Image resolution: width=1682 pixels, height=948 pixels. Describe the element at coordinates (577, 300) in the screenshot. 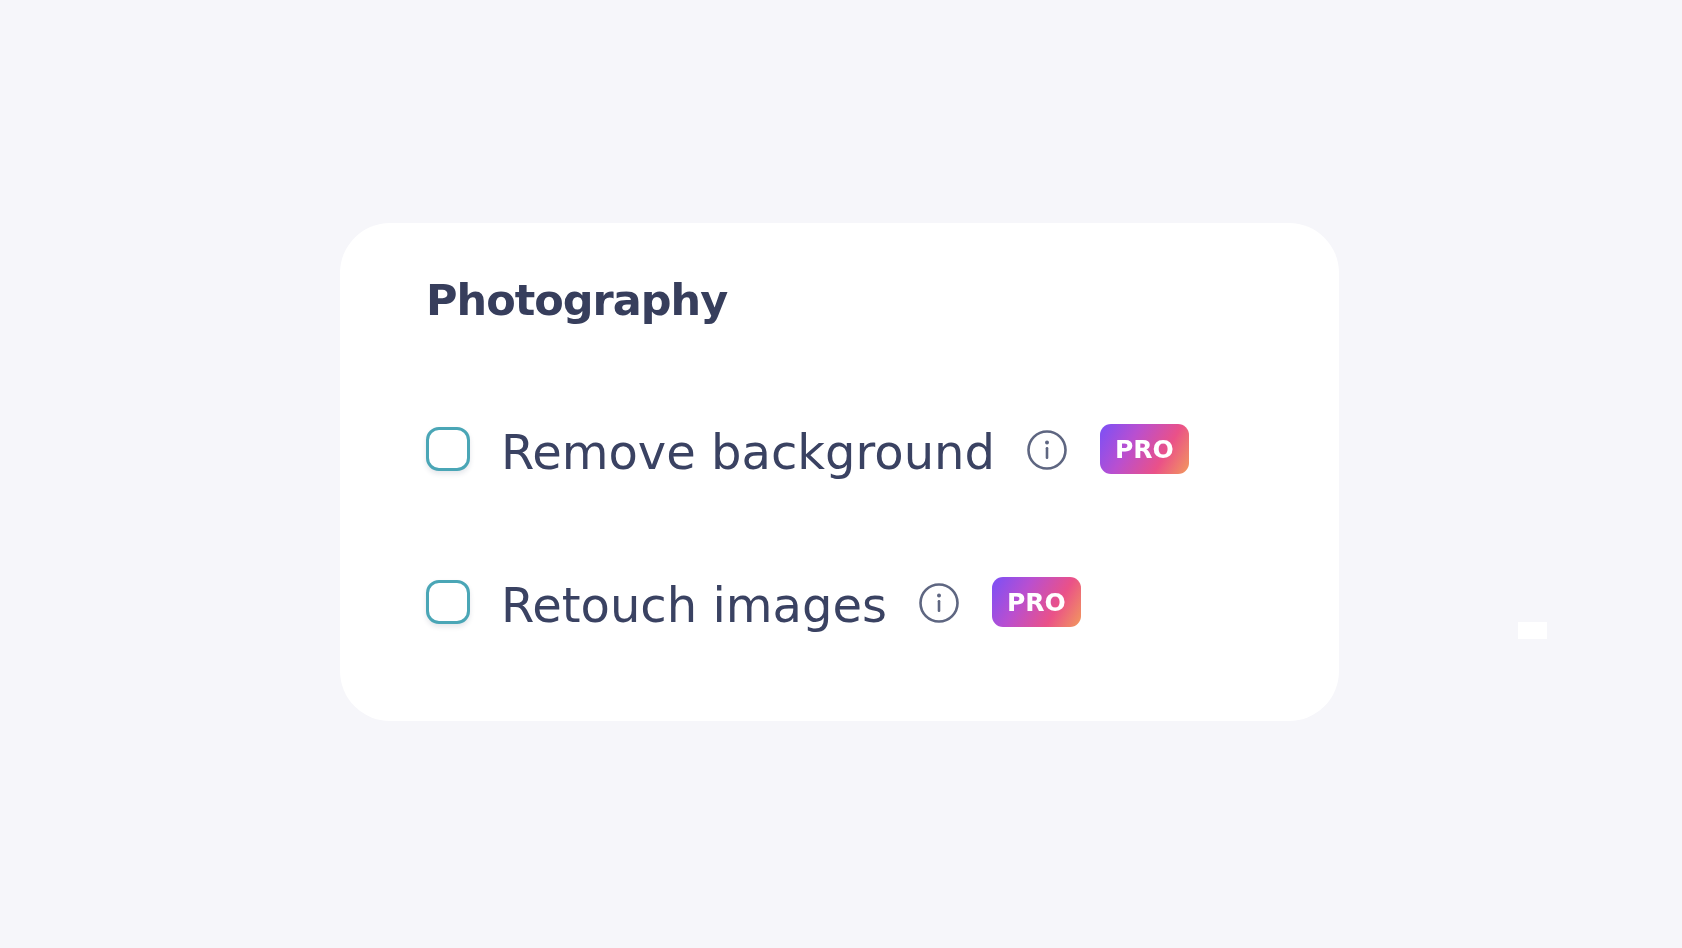

I see `section-title: Photography` at that location.